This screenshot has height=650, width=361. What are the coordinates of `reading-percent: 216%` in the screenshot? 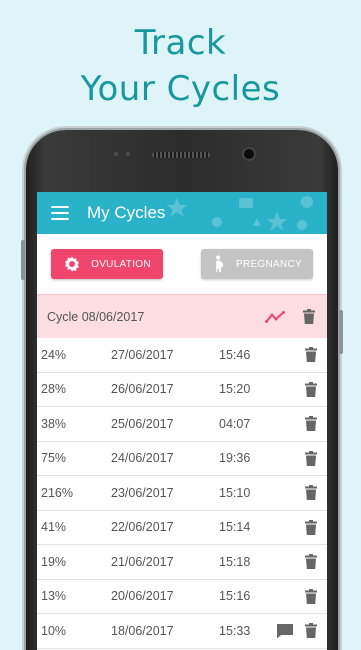 It's located at (57, 492).